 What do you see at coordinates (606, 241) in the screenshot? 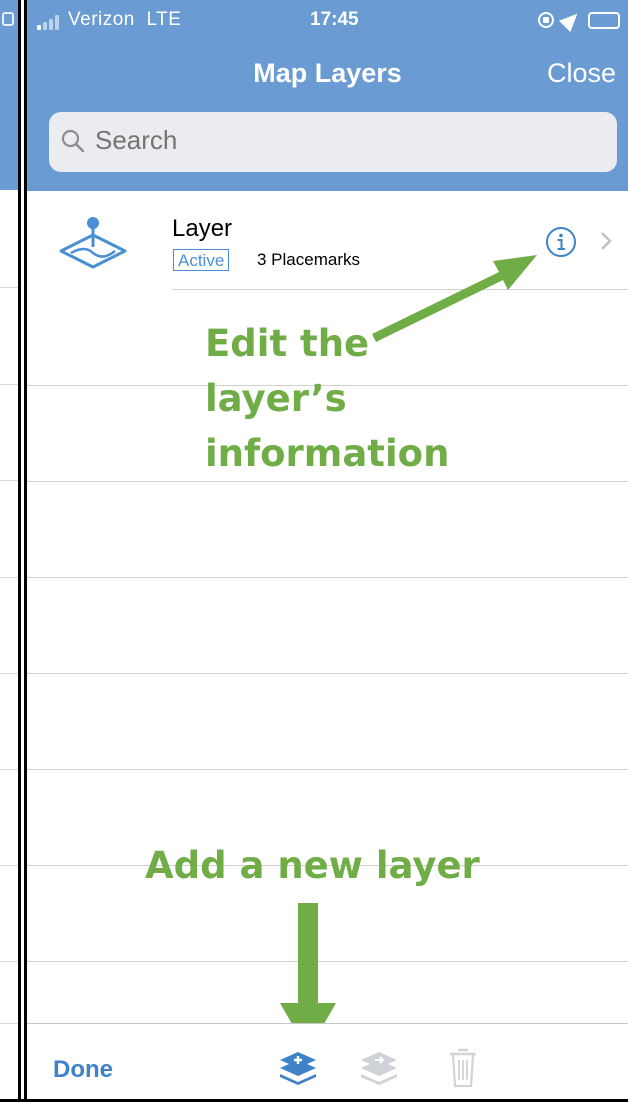
I see `chevron-right-icon` at bounding box center [606, 241].